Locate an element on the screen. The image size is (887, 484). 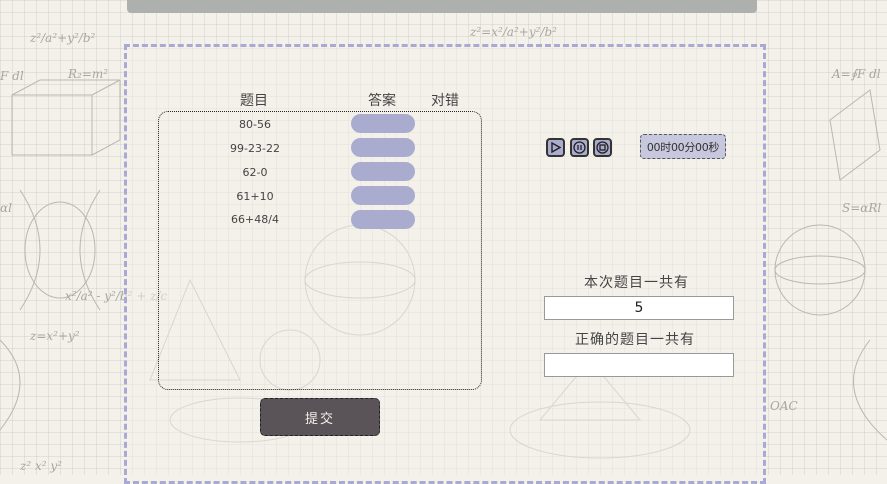
top-bar is located at coordinates (442, 6).